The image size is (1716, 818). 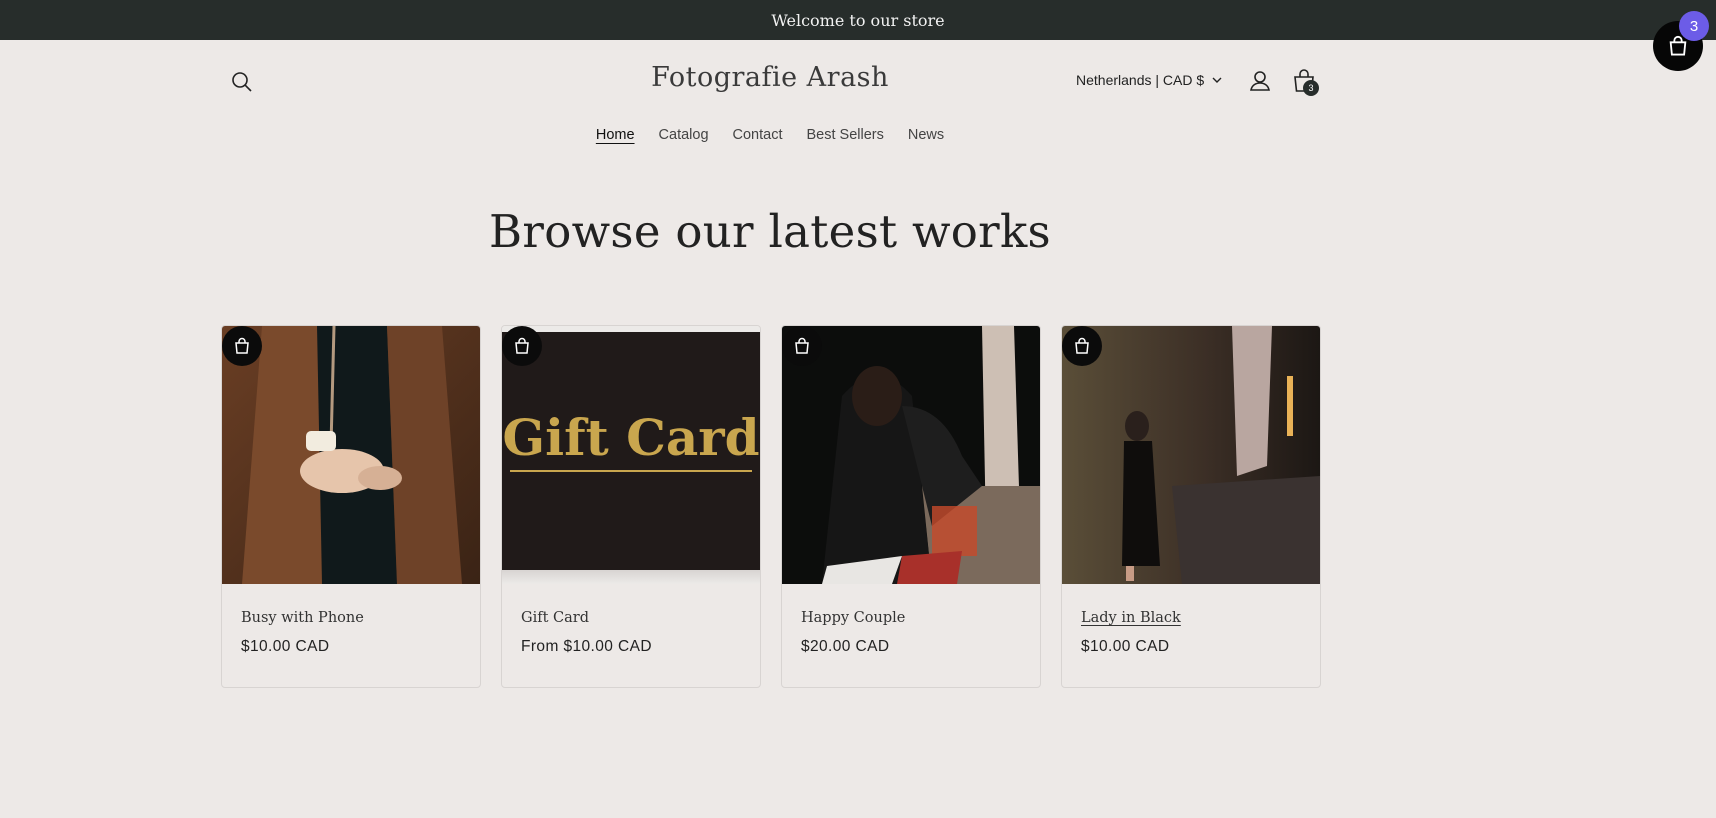 I want to click on product-price: $20.00 CAD, so click(x=845, y=646).